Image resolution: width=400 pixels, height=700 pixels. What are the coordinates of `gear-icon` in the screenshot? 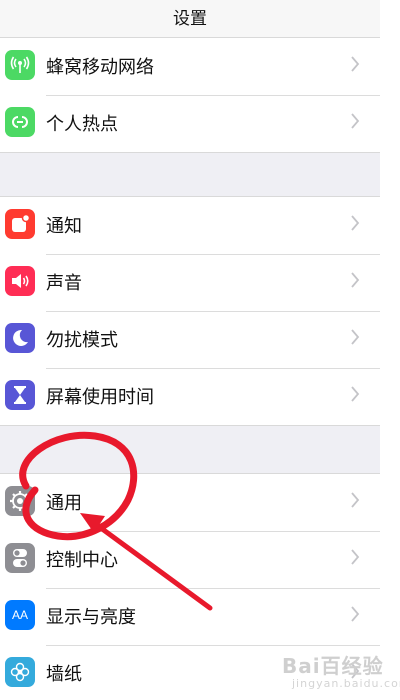 It's located at (20, 501).